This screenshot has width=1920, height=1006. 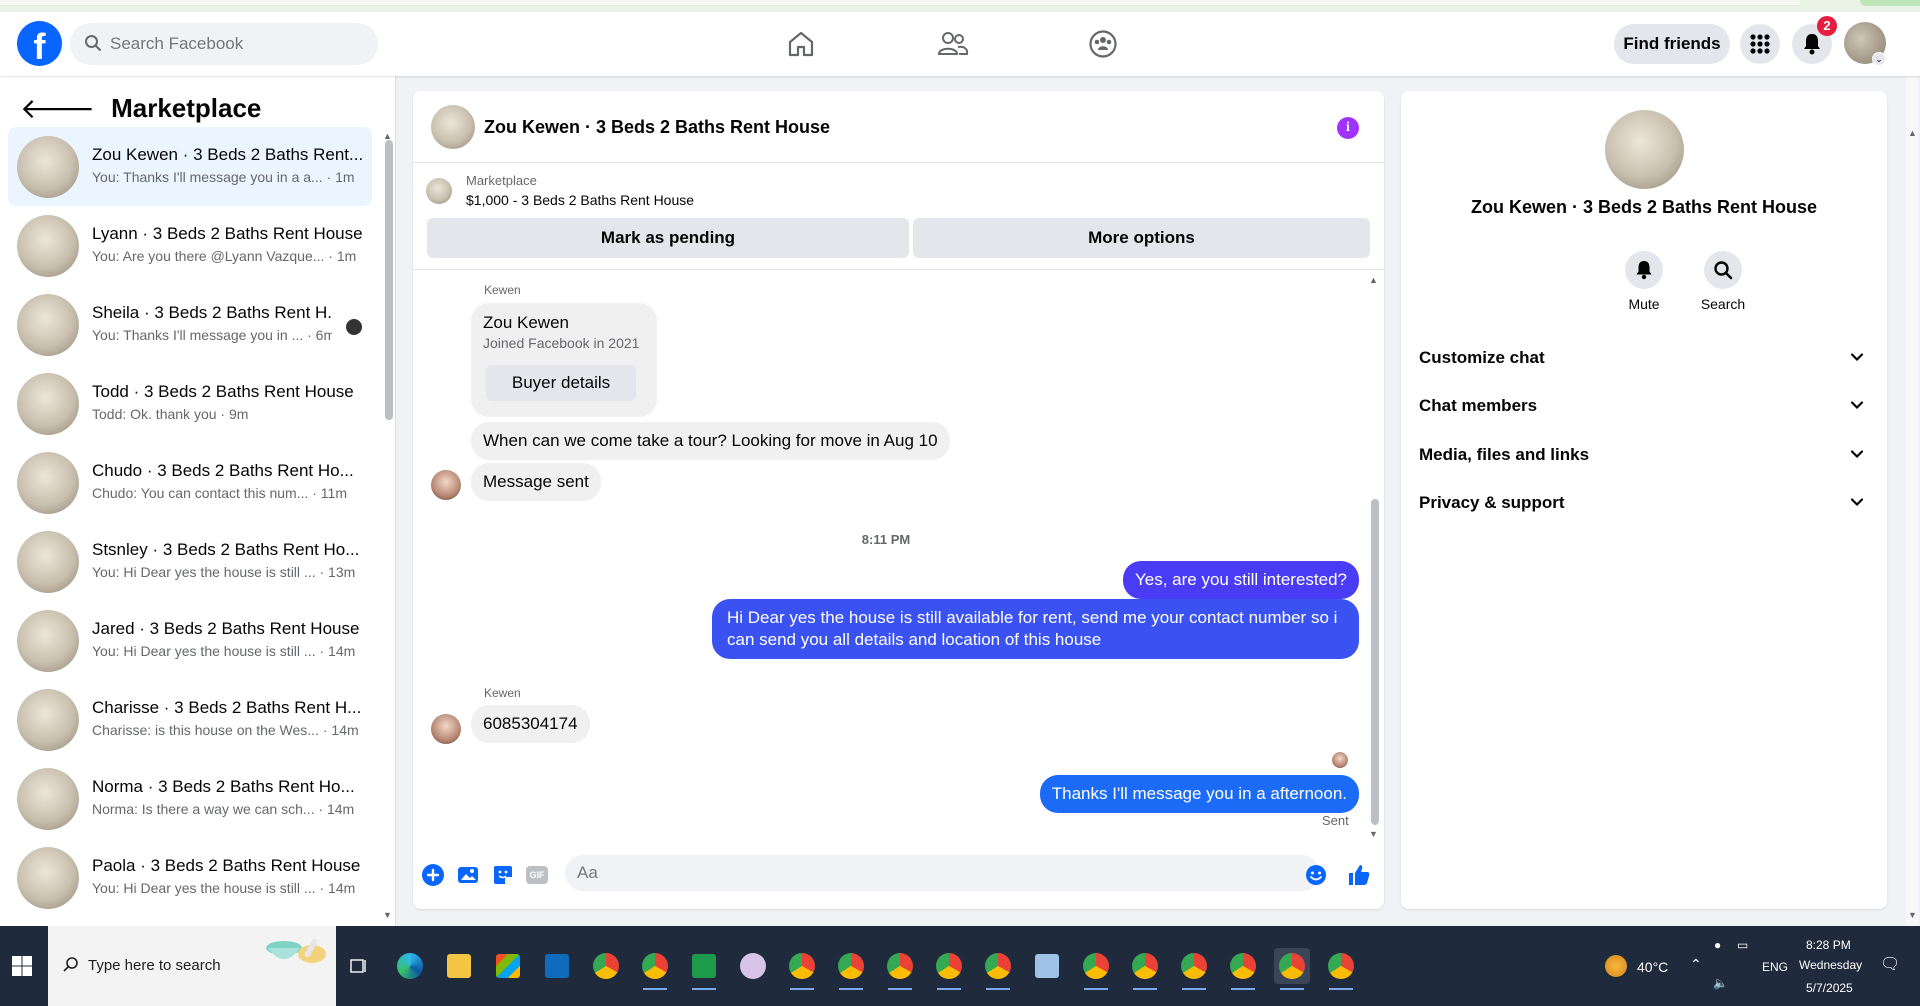 I want to click on more-options-button: More options, so click(x=1141, y=238).